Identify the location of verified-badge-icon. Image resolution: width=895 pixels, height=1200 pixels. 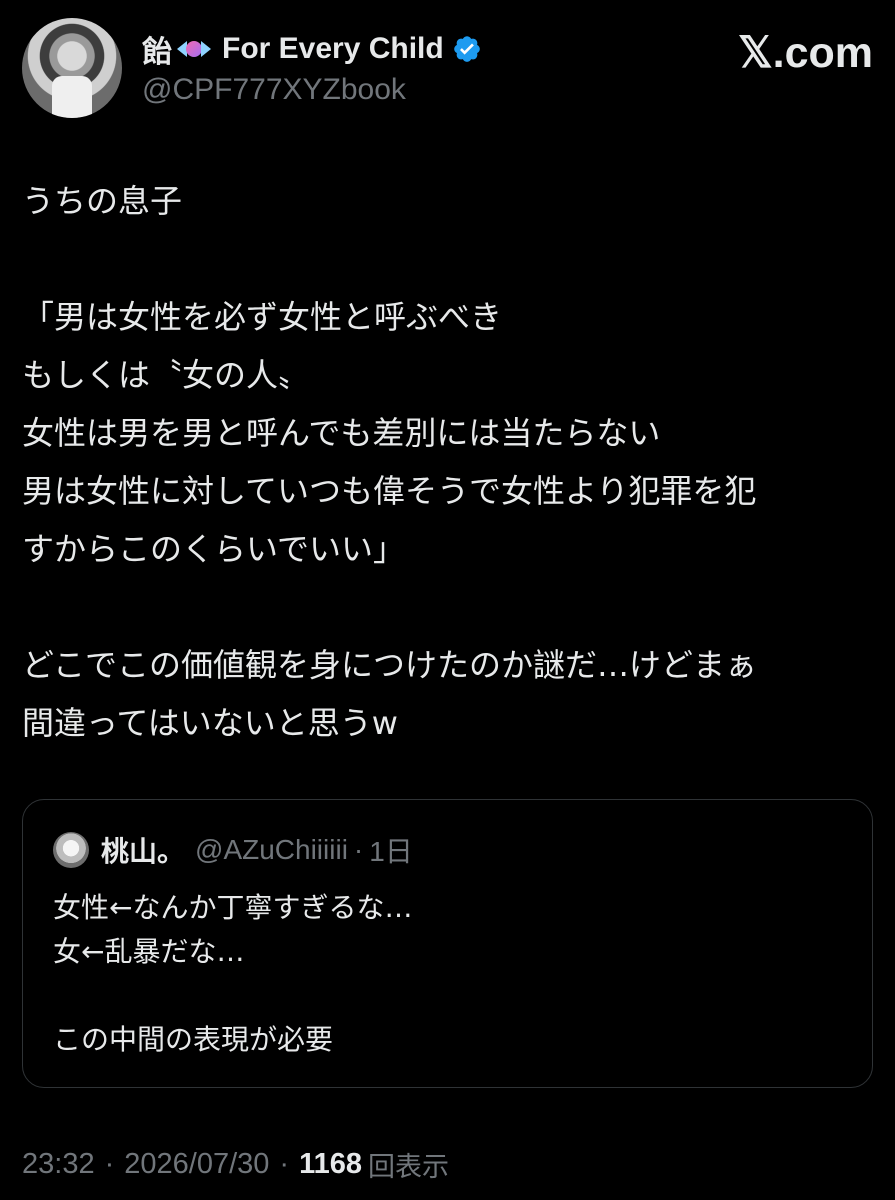
(466, 49).